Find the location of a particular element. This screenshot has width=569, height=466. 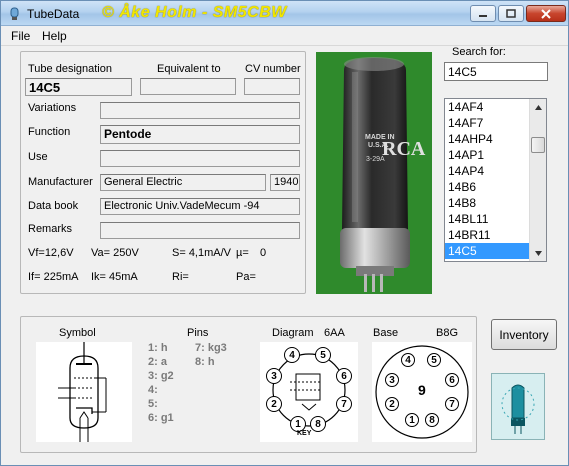

base-diagram: 12 3456 78 9 is located at coordinates (422, 392).